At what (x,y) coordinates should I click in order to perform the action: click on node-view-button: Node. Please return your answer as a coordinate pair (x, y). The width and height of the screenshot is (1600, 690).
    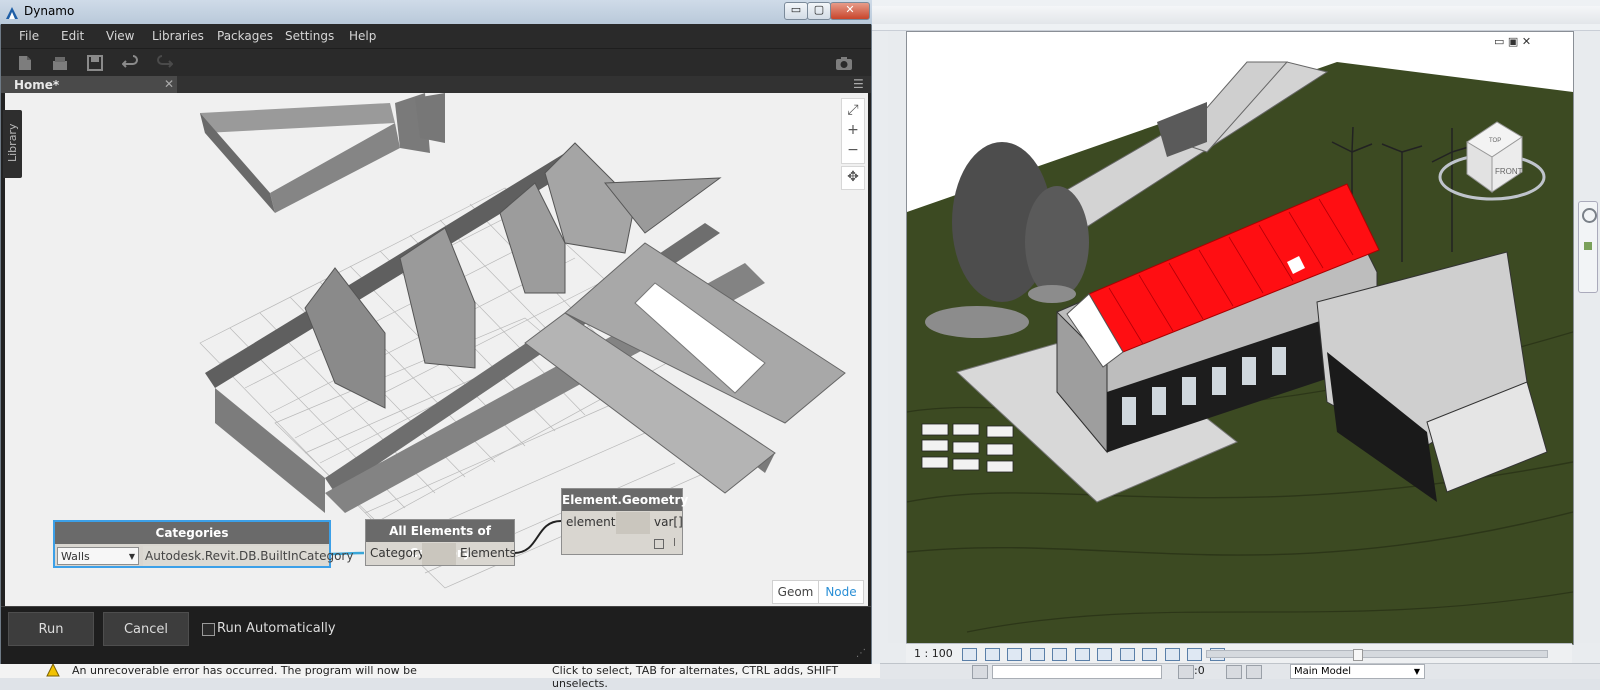
    Looking at the image, I should click on (841, 592).